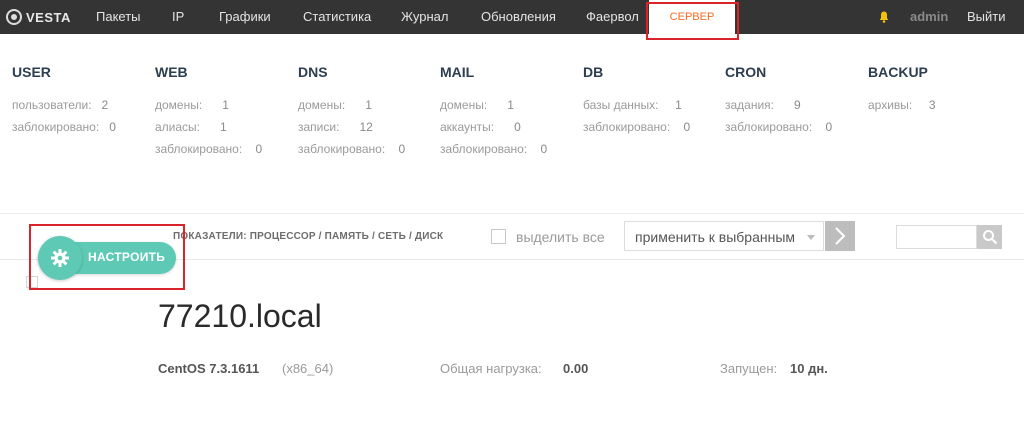 The image size is (1024, 426). What do you see at coordinates (491, 368) in the screenshot?
I see `load-label: Общая нагрузка:` at bounding box center [491, 368].